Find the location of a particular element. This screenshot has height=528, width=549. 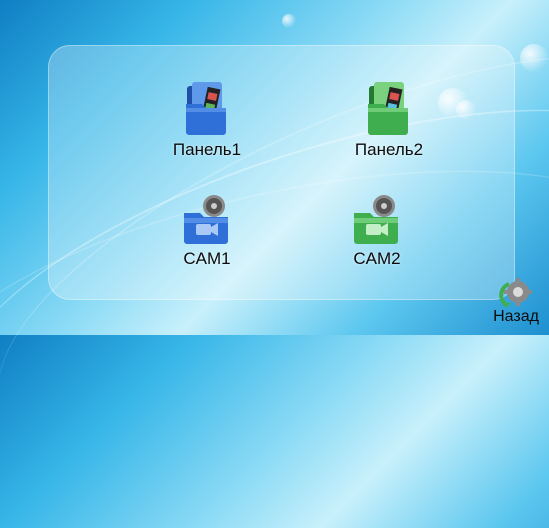

camera-folder-blue-icon is located at coordinates (206, 219).